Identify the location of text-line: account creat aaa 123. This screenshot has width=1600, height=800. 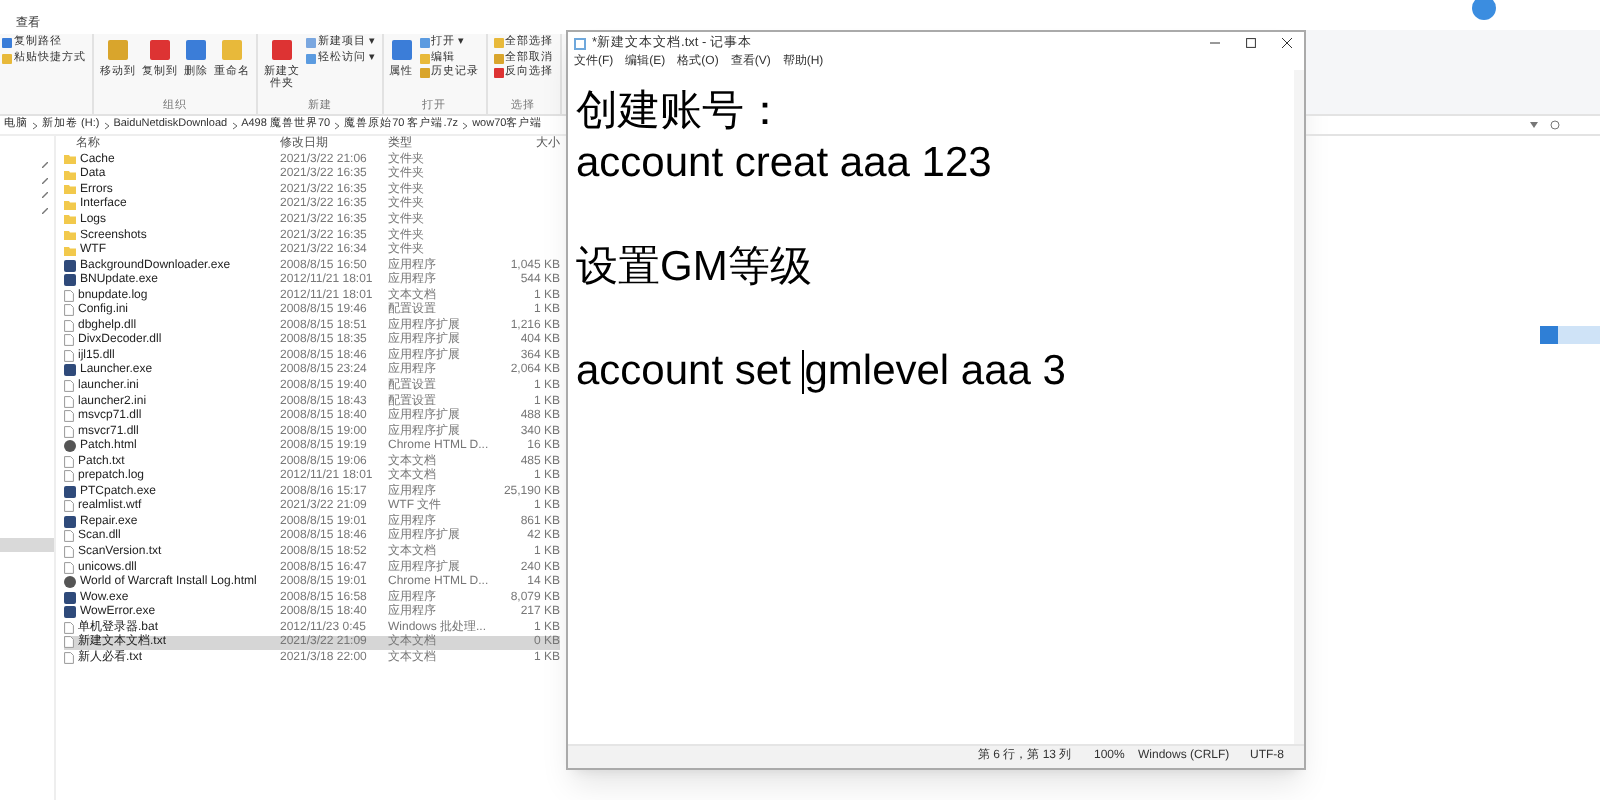
(784, 163).